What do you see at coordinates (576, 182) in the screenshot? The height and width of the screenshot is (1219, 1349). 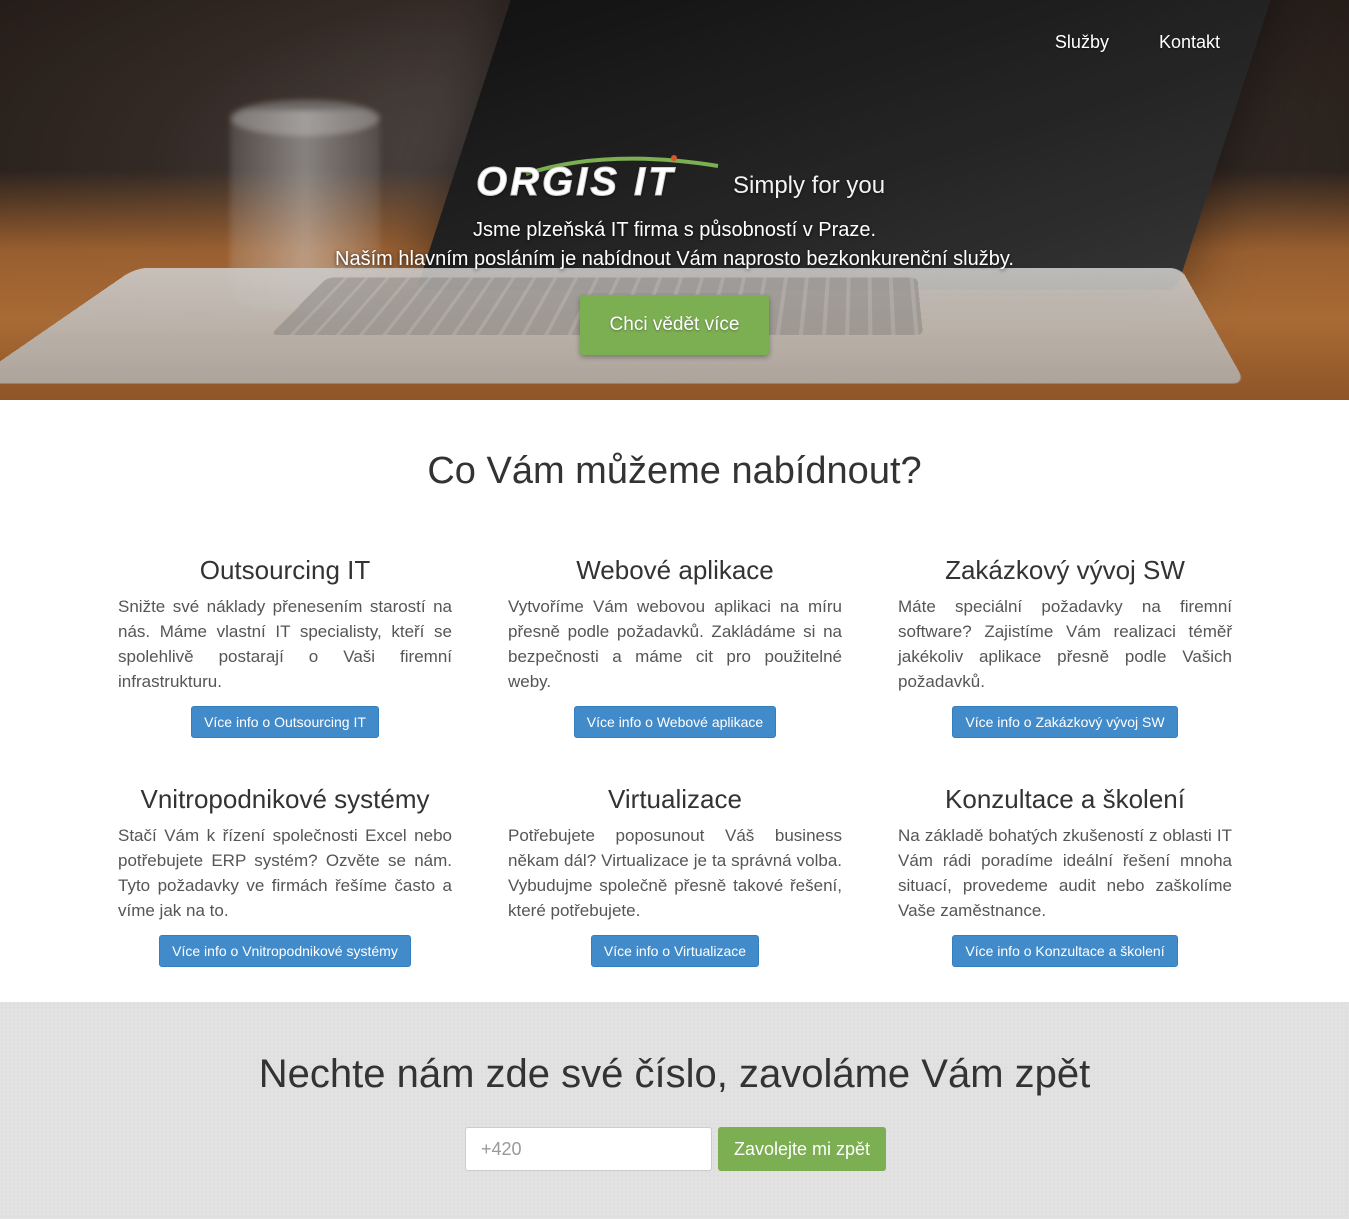 I see `logo: ORGIS IT` at bounding box center [576, 182].